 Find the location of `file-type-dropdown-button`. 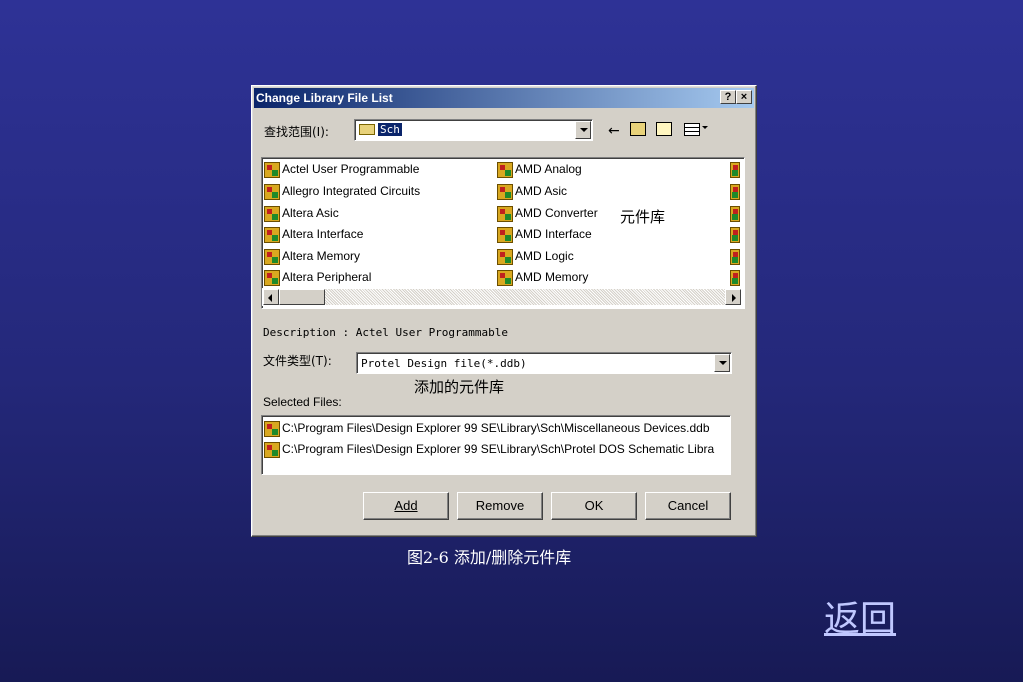

file-type-dropdown-button is located at coordinates (722, 363).